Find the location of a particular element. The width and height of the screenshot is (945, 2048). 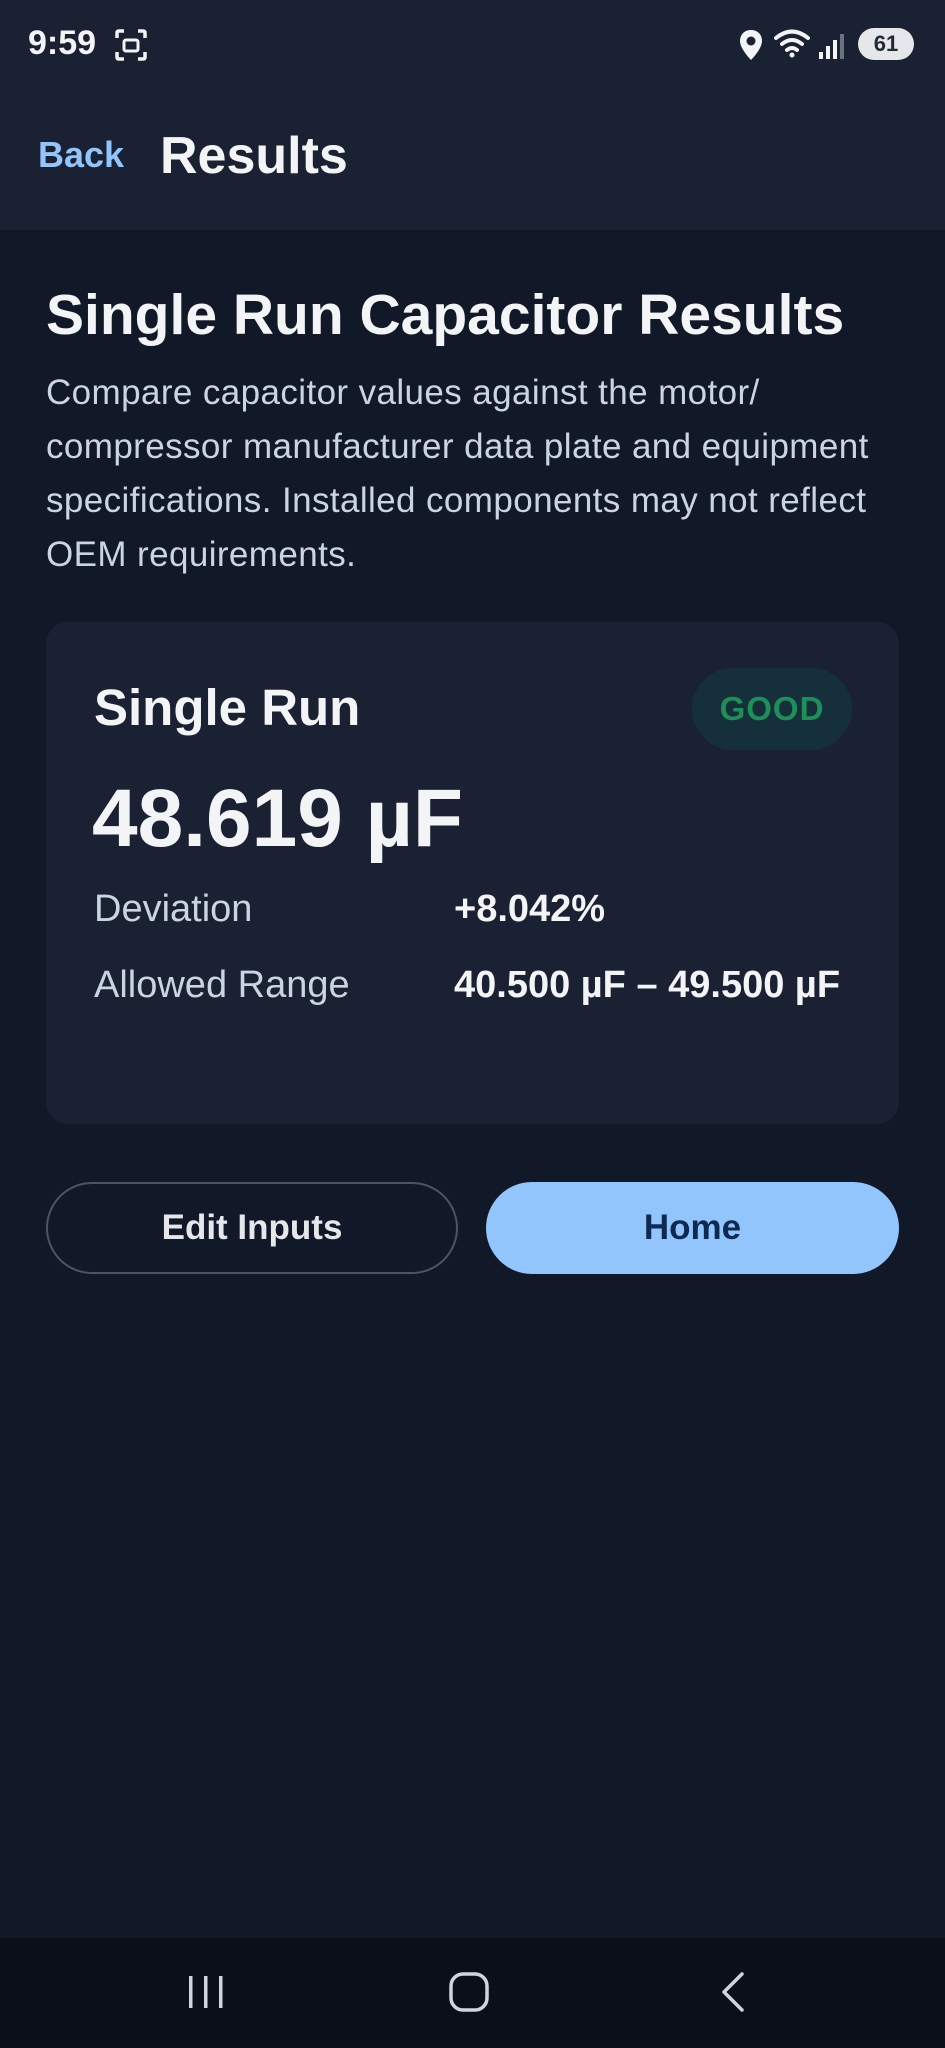

recent-apps-icon is located at coordinates (206, 1994).